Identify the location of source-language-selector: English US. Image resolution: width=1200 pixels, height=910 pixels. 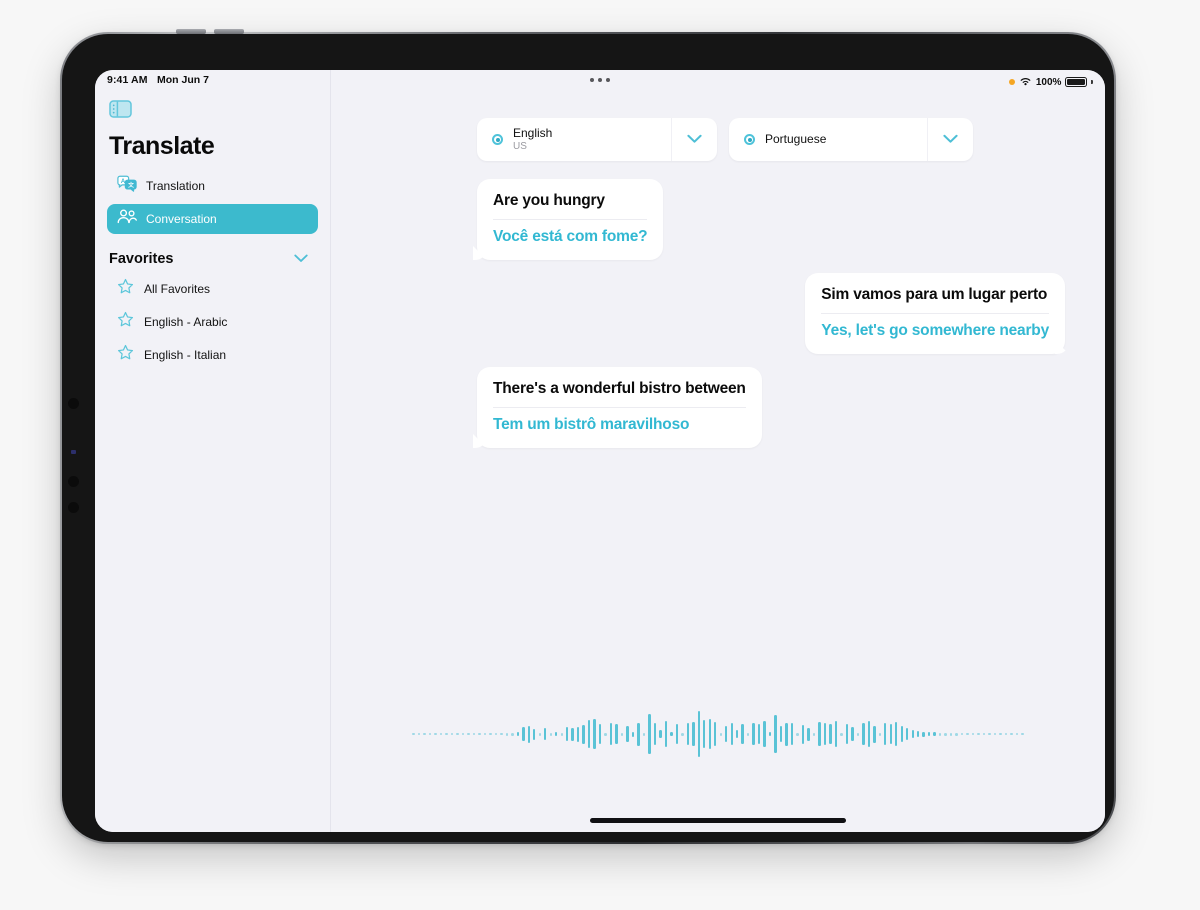
(597, 139).